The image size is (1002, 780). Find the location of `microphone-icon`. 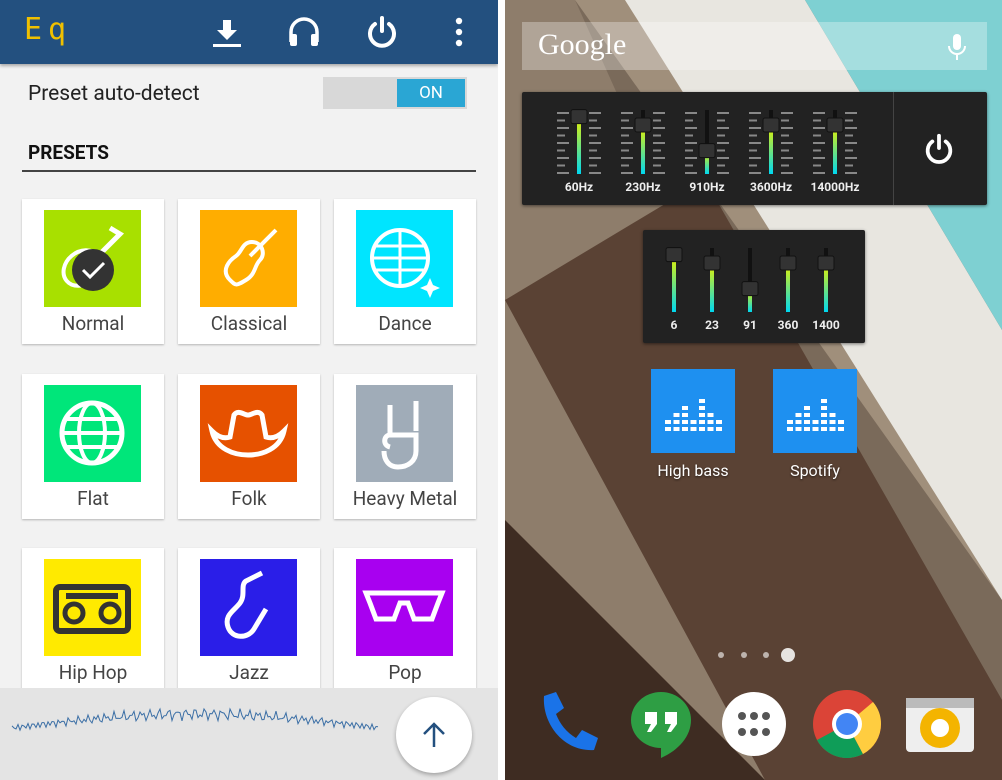

microphone-icon is located at coordinates (957, 47).